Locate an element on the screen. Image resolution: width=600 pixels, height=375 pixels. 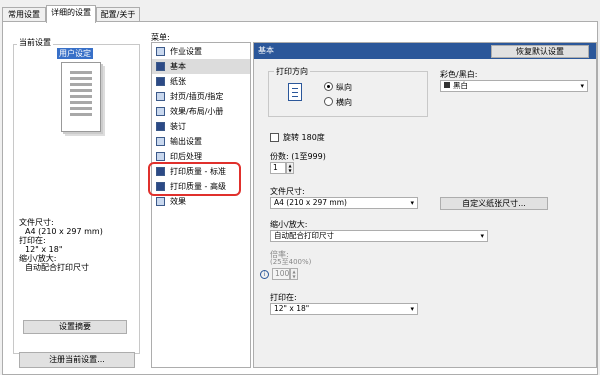
ratio-hint: (25至400%) is located at coordinates (291, 262).